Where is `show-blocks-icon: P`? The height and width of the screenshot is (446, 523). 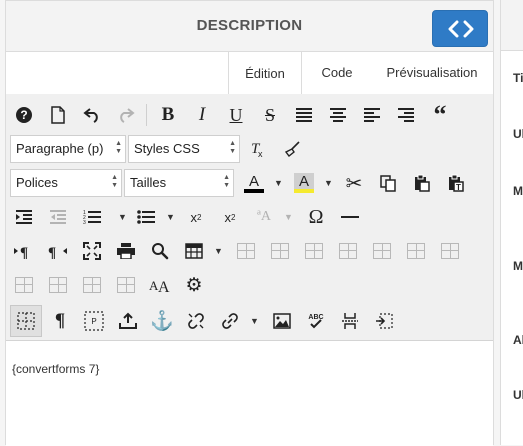
show-blocks-icon: P is located at coordinates (94, 321).